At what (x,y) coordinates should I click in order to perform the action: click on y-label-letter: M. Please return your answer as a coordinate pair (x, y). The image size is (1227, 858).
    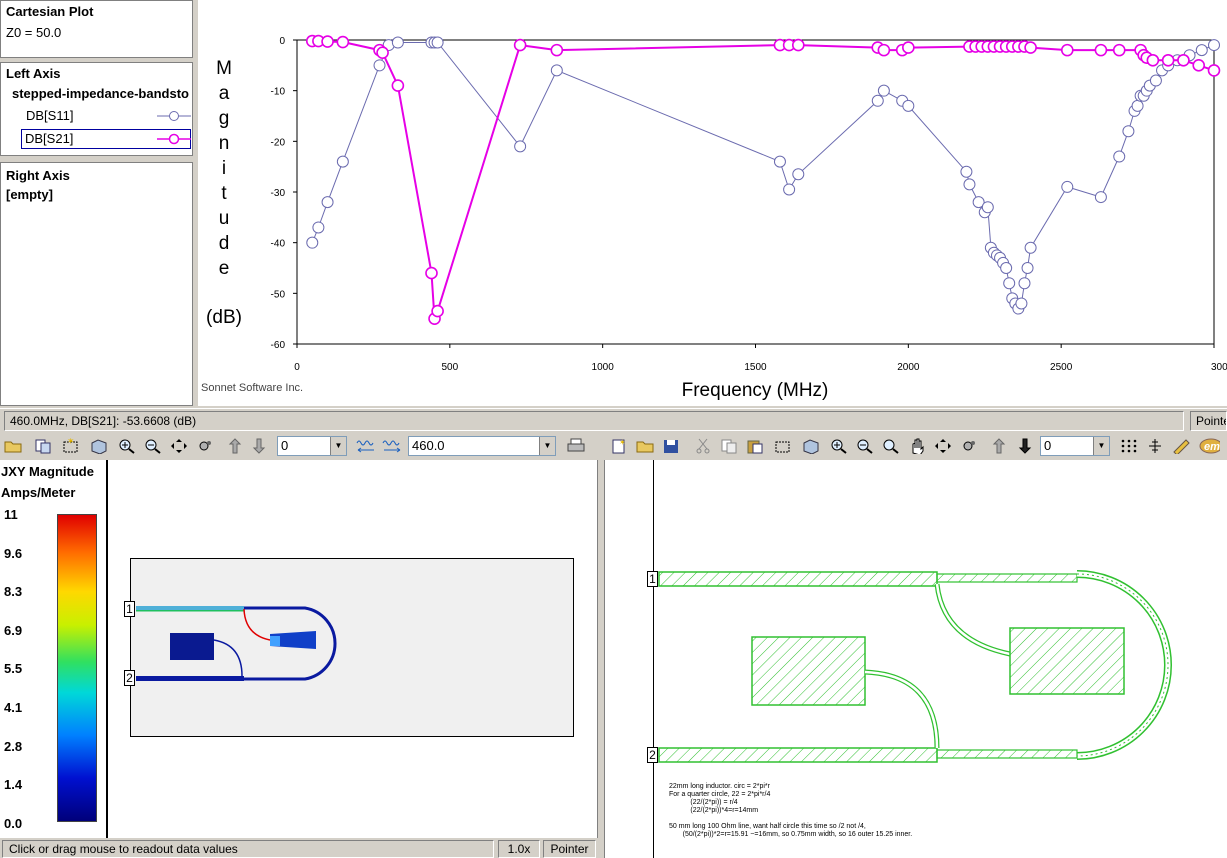
    Looking at the image, I should click on (224, 68).